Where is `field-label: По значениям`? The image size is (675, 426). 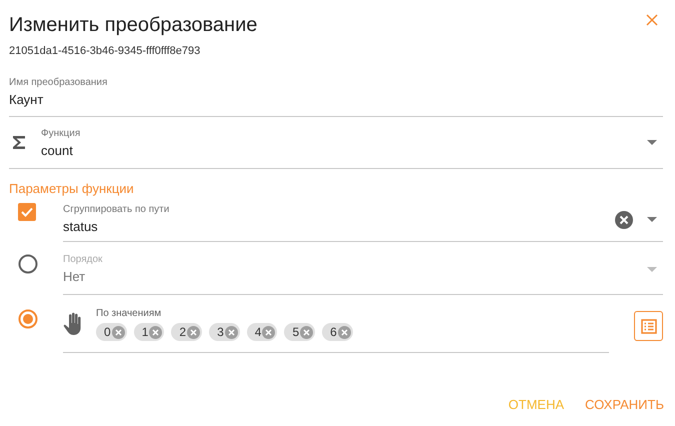
field-label: По значениям is located at coordinates (129, 314).